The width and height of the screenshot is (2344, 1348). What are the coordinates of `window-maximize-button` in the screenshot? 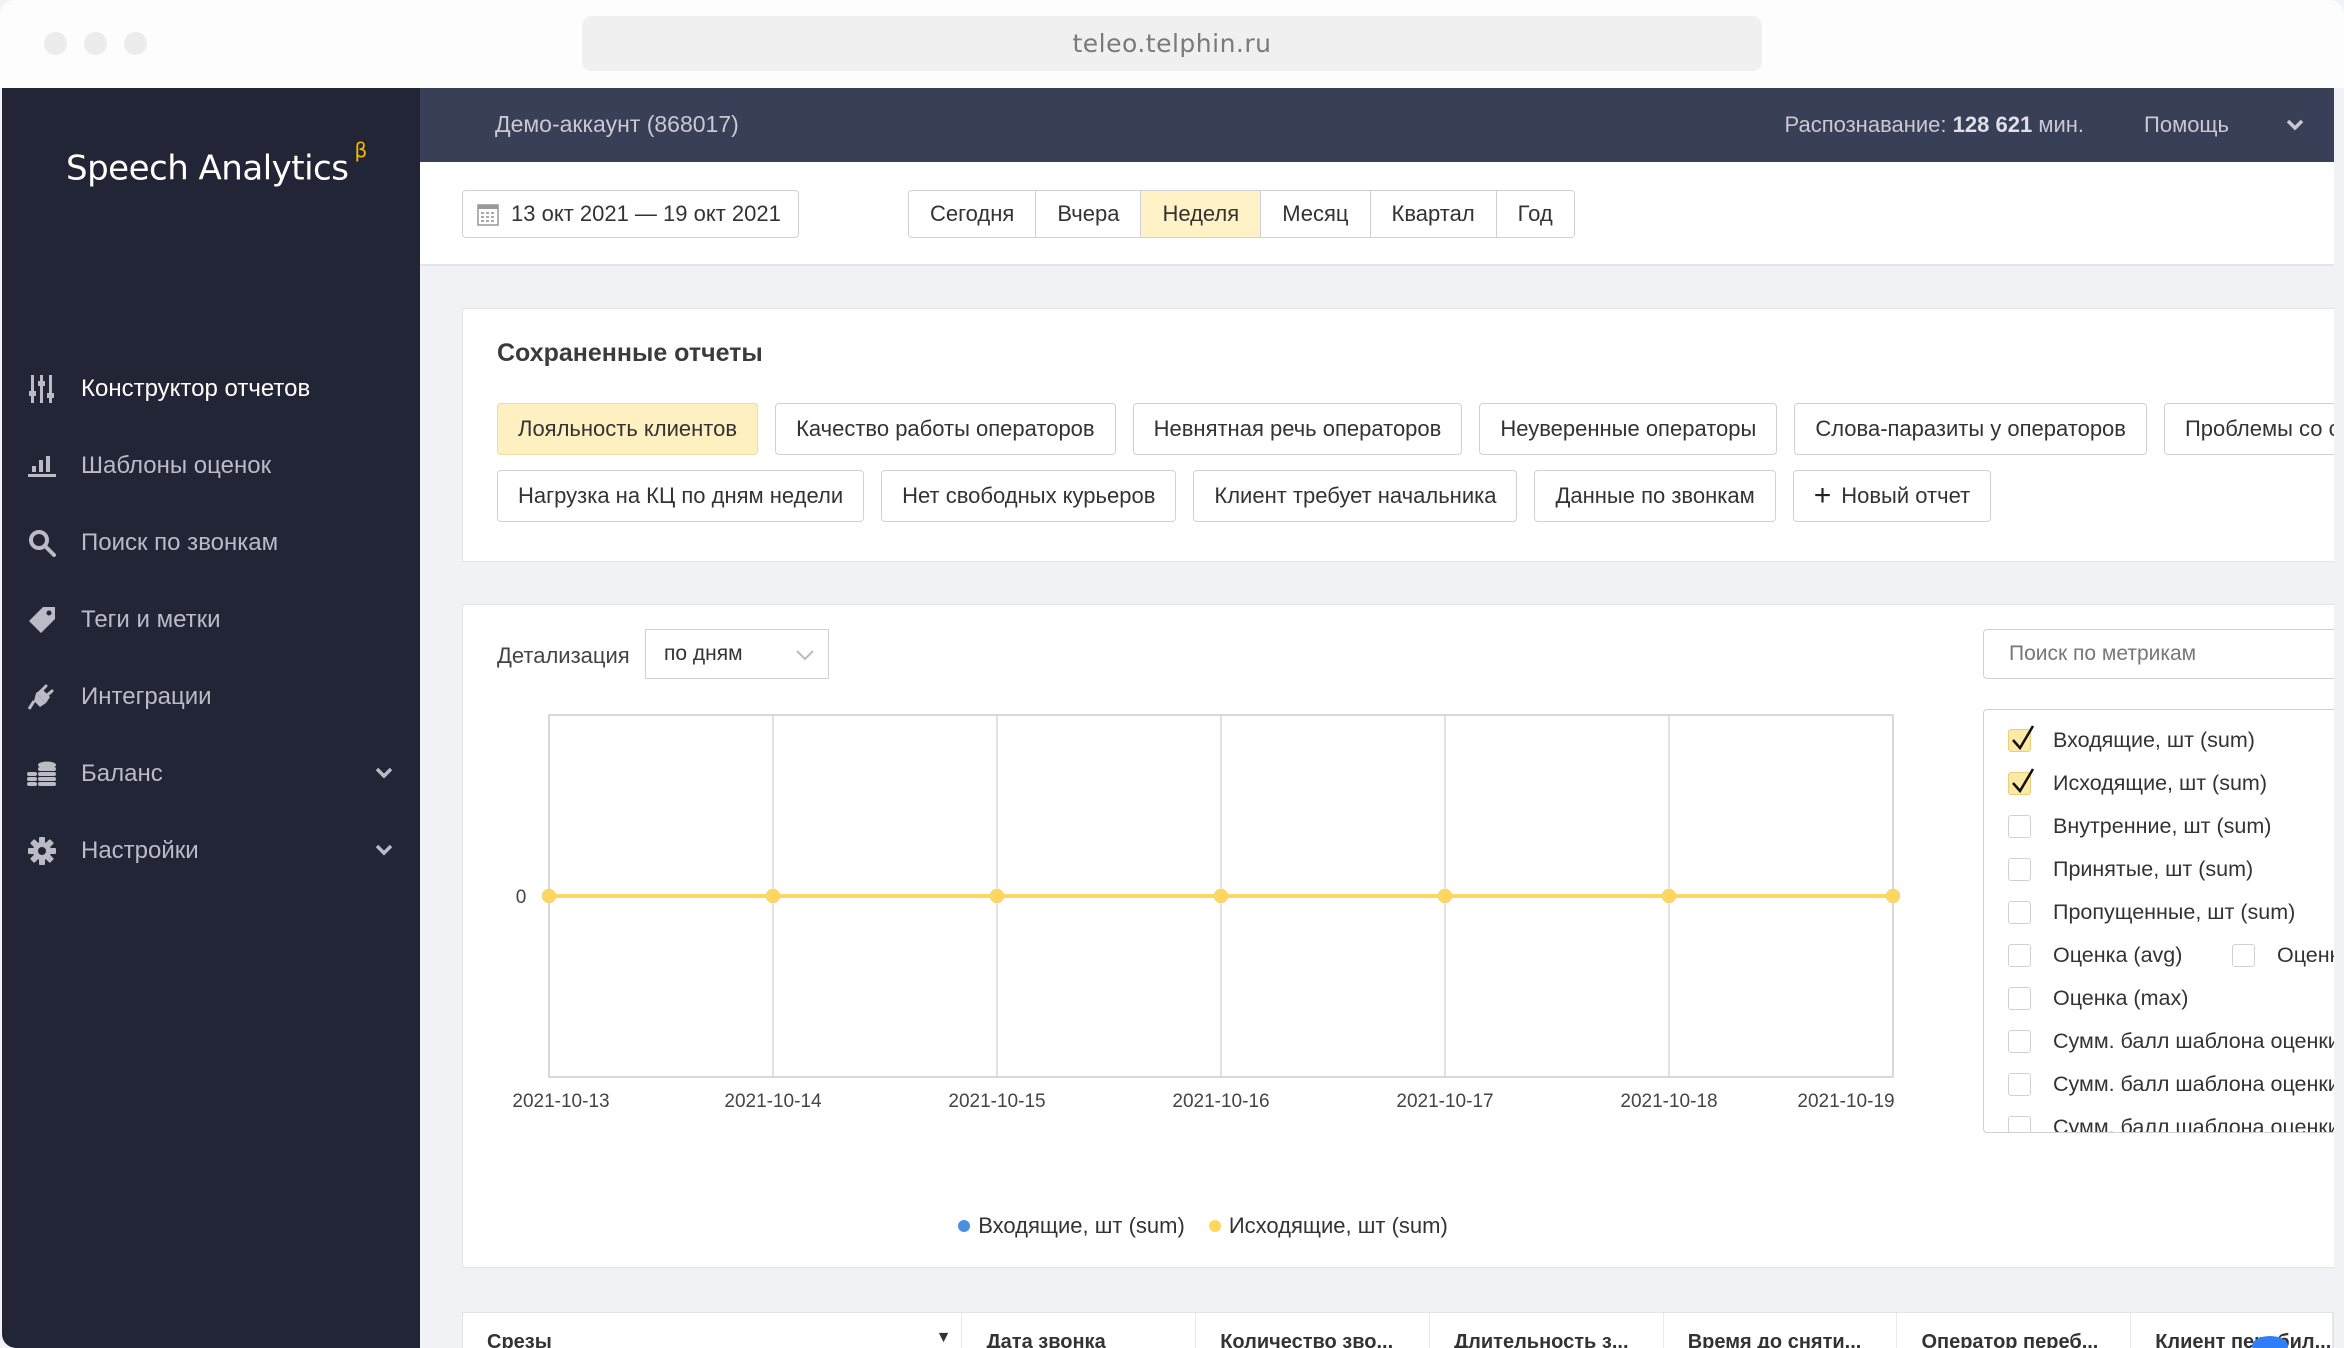 It's located at (135, 43).